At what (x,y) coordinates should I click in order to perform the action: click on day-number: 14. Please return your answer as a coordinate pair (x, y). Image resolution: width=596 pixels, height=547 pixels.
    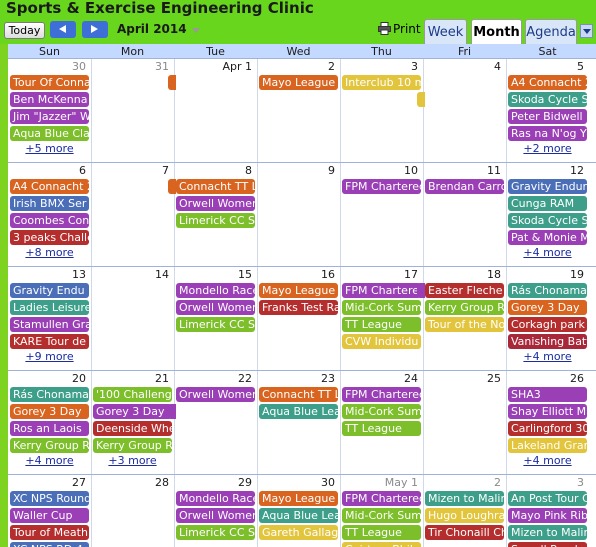
    Looking at the image, I should click on (130, 274).